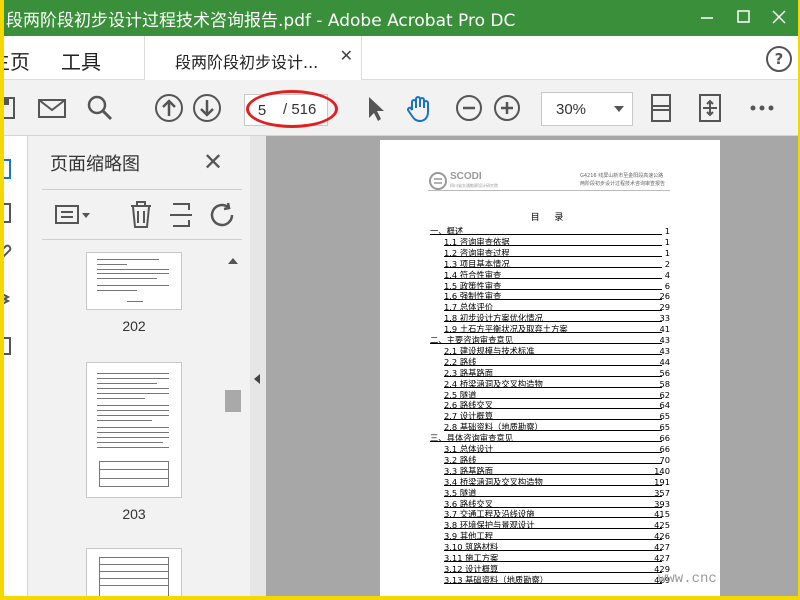 This screenshot has width=800, height=600. Describe the element at coordinates (81, 60) in the screenshot. I see `tab-tools: 工具` at that location.